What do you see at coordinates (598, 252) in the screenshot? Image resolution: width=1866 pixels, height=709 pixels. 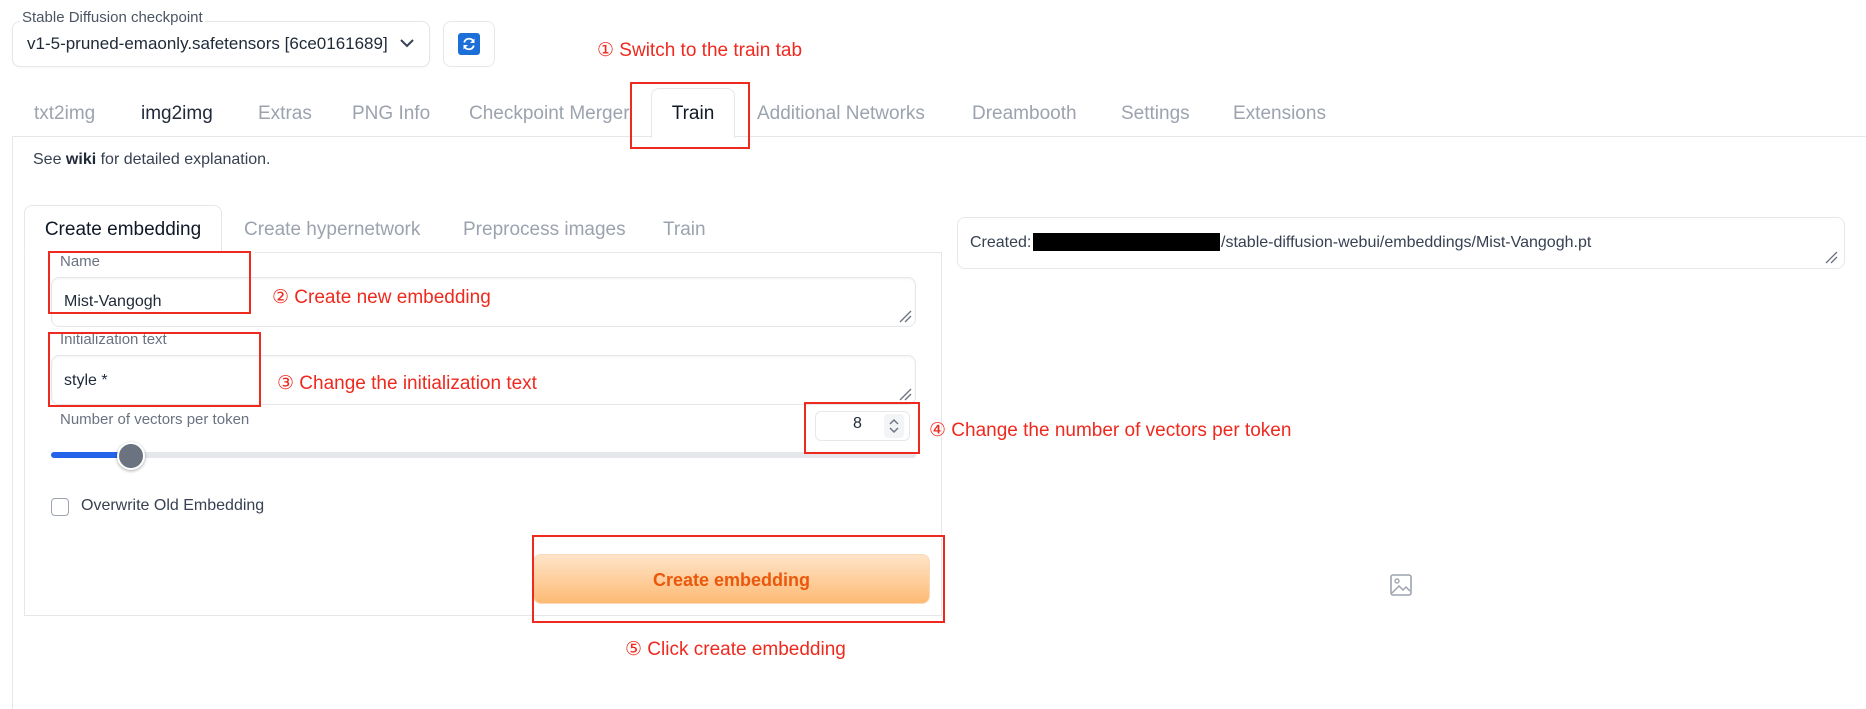 I see `sub-tabs-divider` at bounding box center [598, 252].